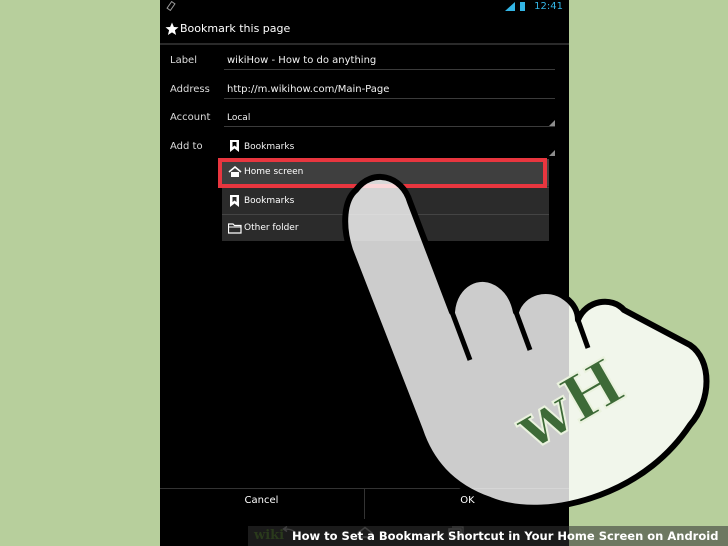  What do you see at coordinates (364, 30) in the screenshot?
I see `dialog-header: Bookmark this page` at bounding box center [364, 30].